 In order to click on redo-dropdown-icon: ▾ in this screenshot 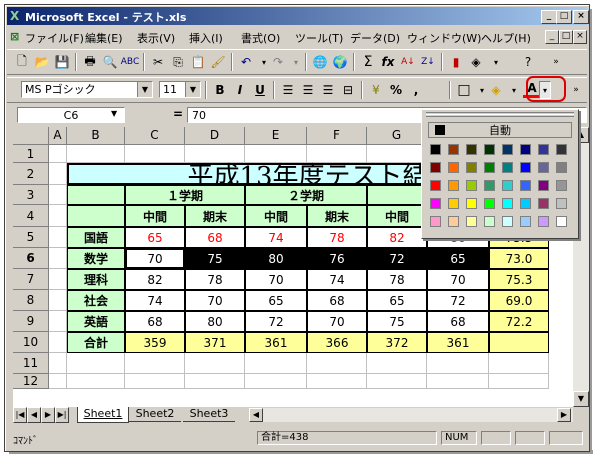, I will do `click(296, 62)`.